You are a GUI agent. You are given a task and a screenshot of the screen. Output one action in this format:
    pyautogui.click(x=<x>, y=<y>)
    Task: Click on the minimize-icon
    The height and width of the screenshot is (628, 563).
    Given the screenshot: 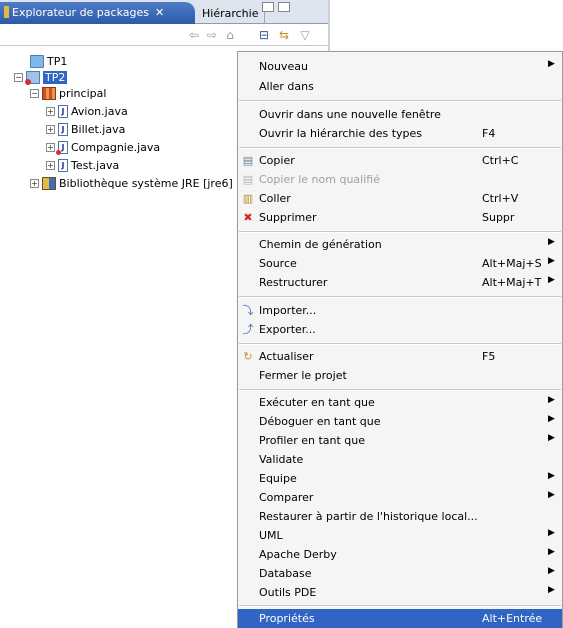 What is the action you would take?
    pyautogui.click(x=268, y=7)
    